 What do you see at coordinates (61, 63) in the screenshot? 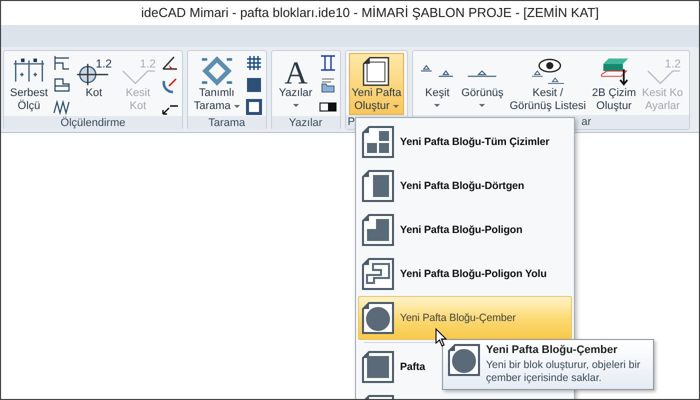
I see `dimension-a-icon` at bounding box center [61, 63].